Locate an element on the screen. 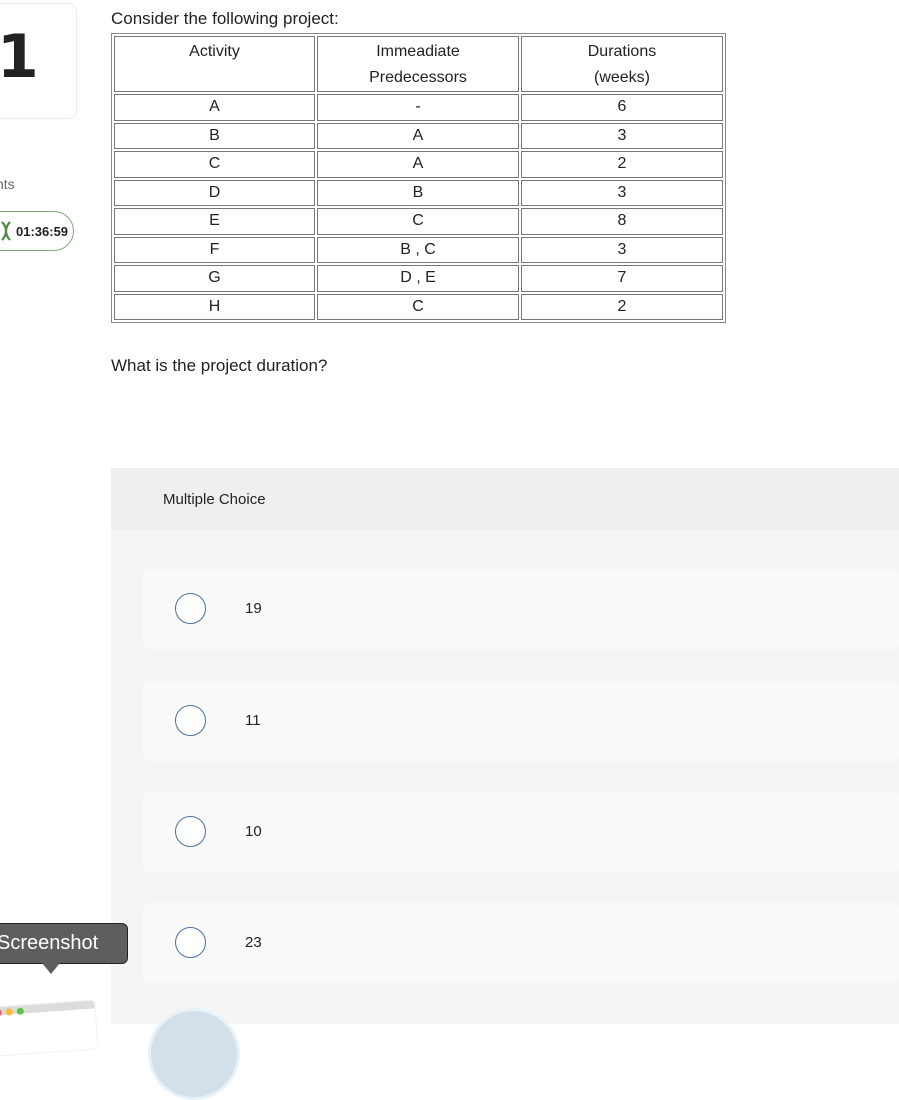  question-number: 1 is located at coordinates (19, 57).